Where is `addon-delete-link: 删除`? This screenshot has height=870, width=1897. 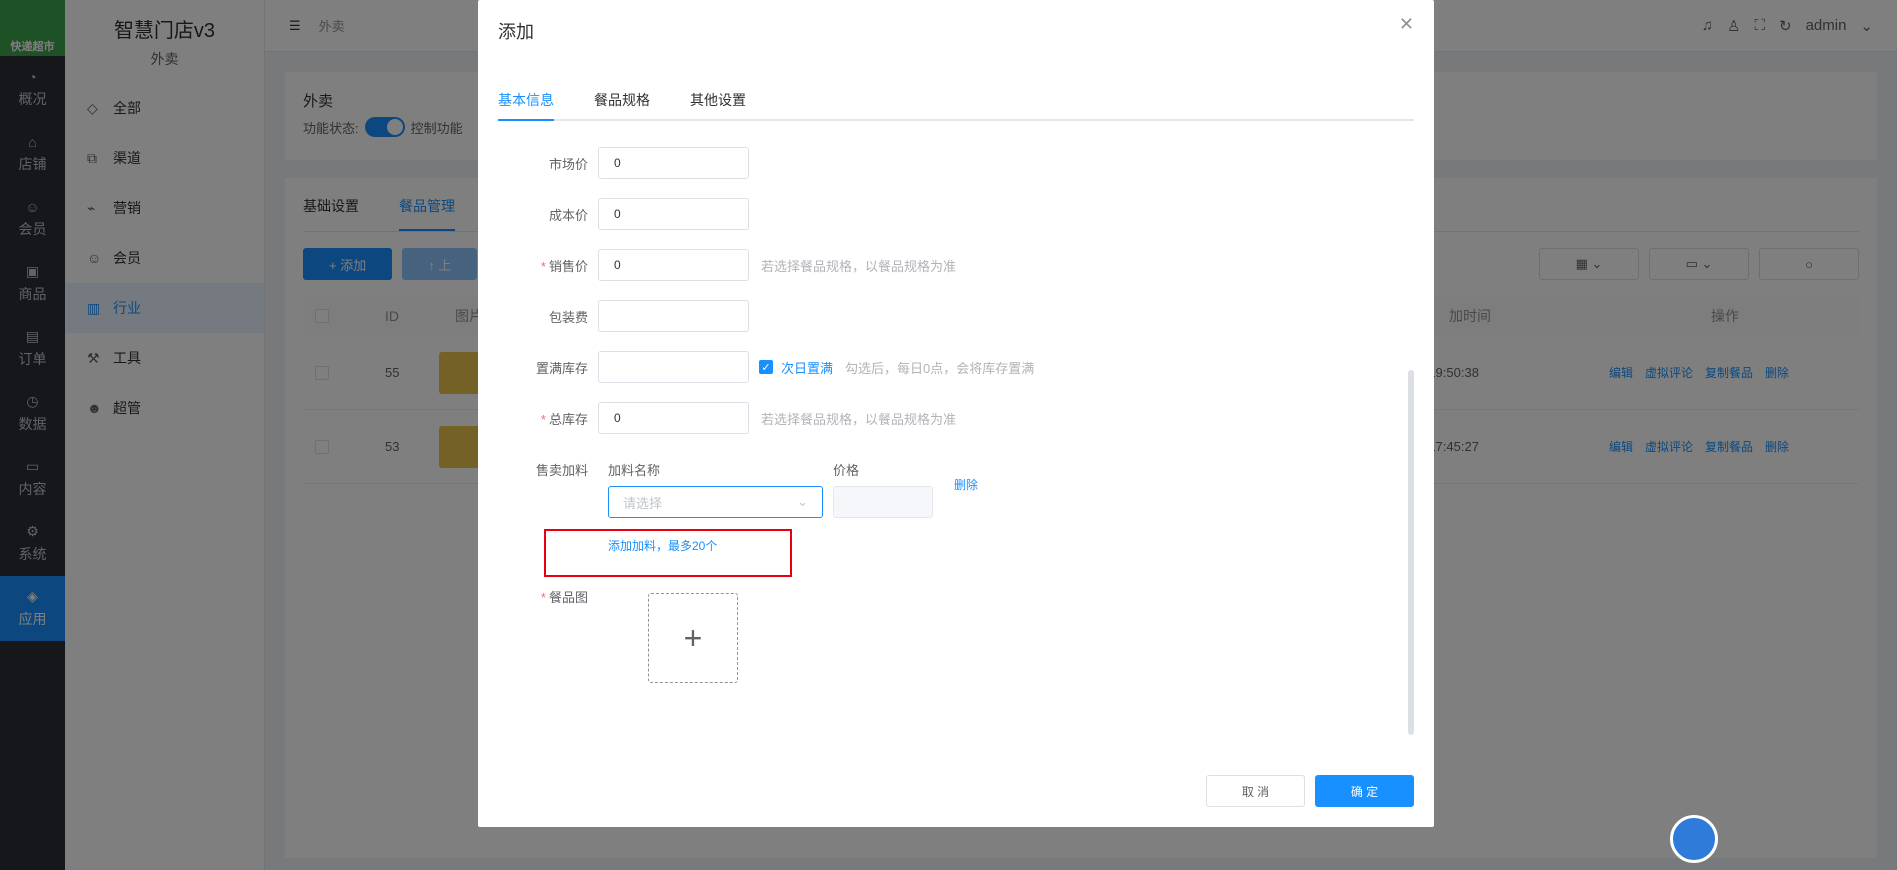 addon-delete-link: 删除 is located at coordinates (966, 484).